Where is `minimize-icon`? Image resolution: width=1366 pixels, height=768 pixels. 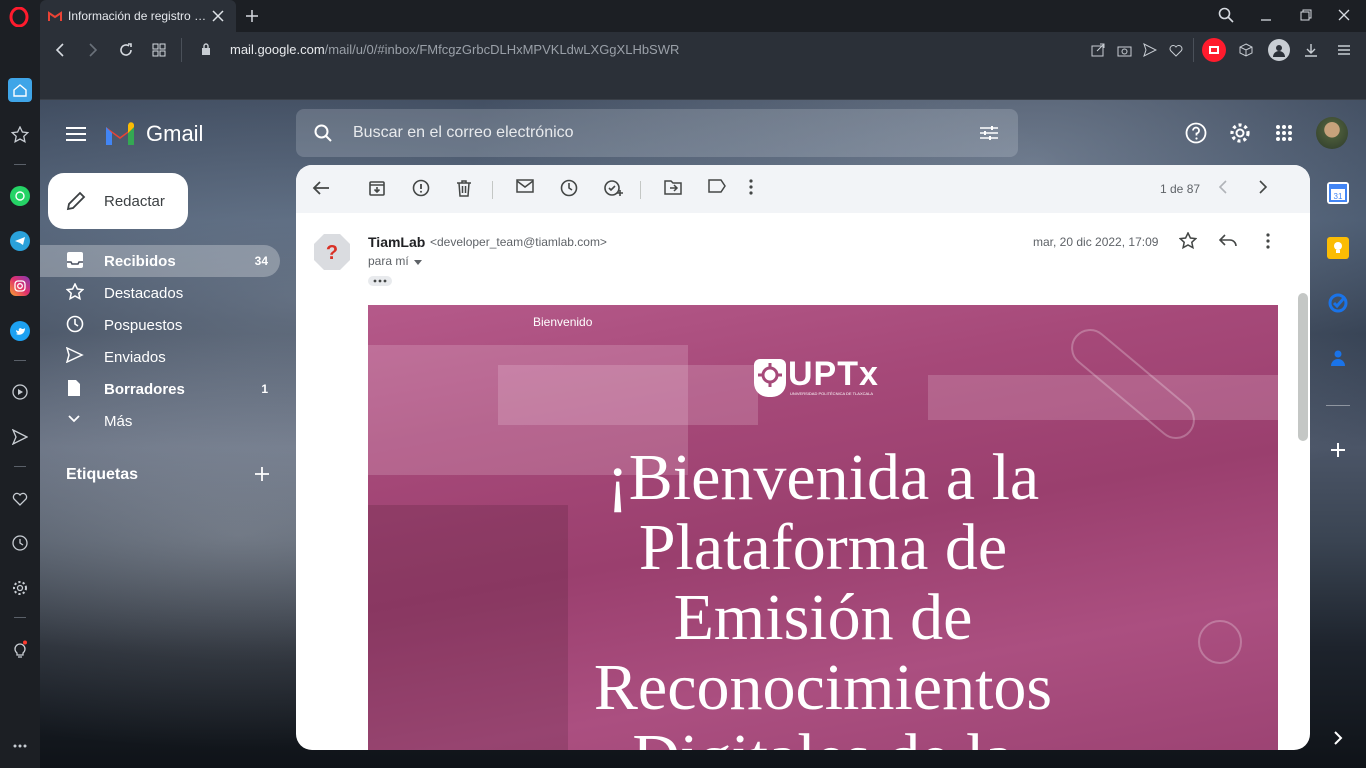
minimize-icon is located at coordinates (1266, 15).